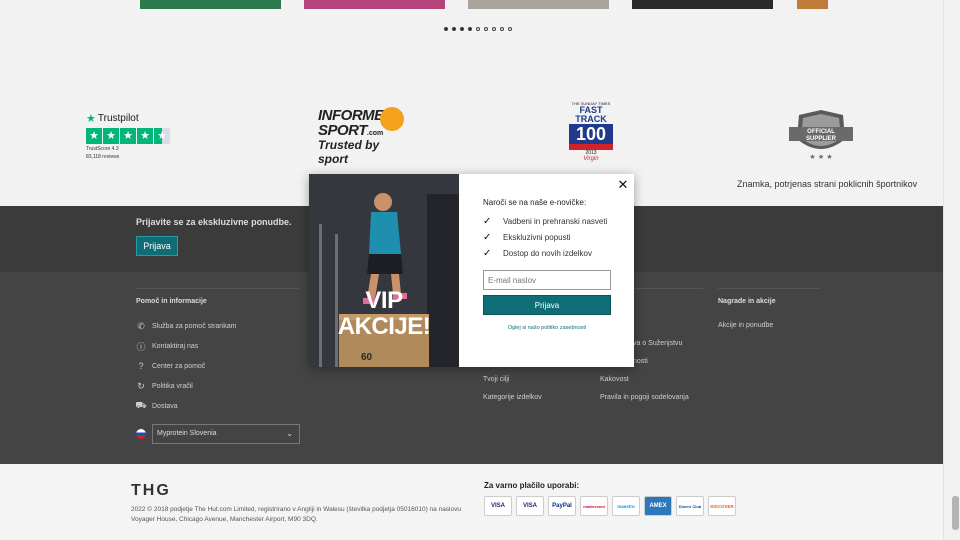 The width and height of the screenshot is (960, 540). Describe the element at coordinates (162, 136) in the screenshot. I see `star-half-icon: ★` at that location.